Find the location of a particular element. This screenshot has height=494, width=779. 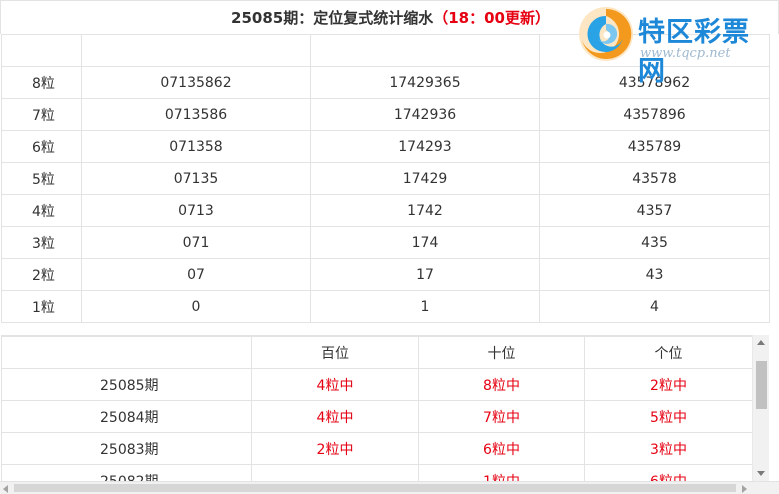

table-row: 1粒 0 1 4 is located at coordinates (385, 306).